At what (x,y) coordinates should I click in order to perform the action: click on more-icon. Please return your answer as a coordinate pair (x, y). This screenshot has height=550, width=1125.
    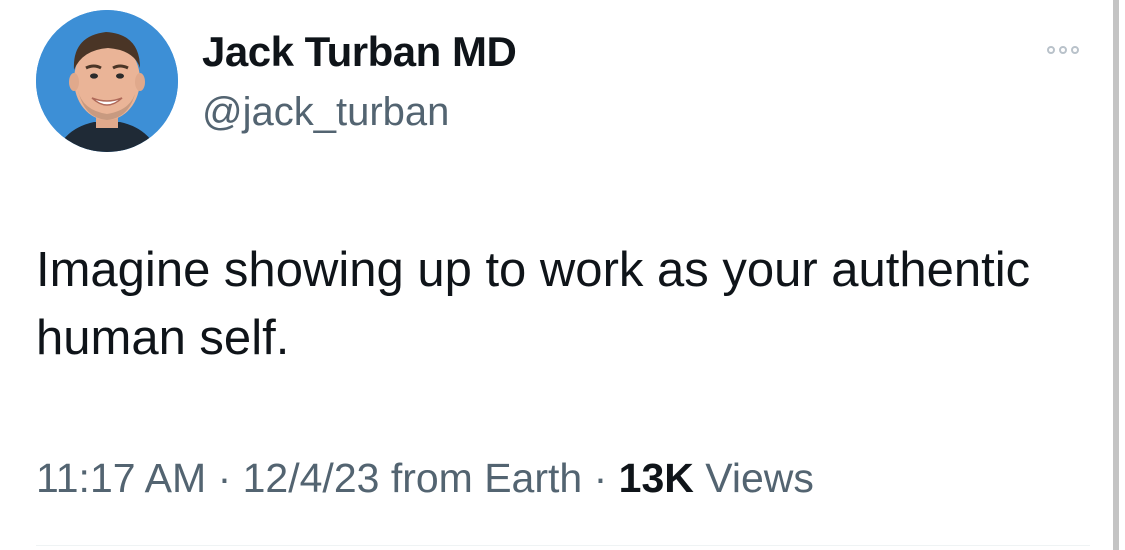
    Looking at the image, I should click on (1063, 50).